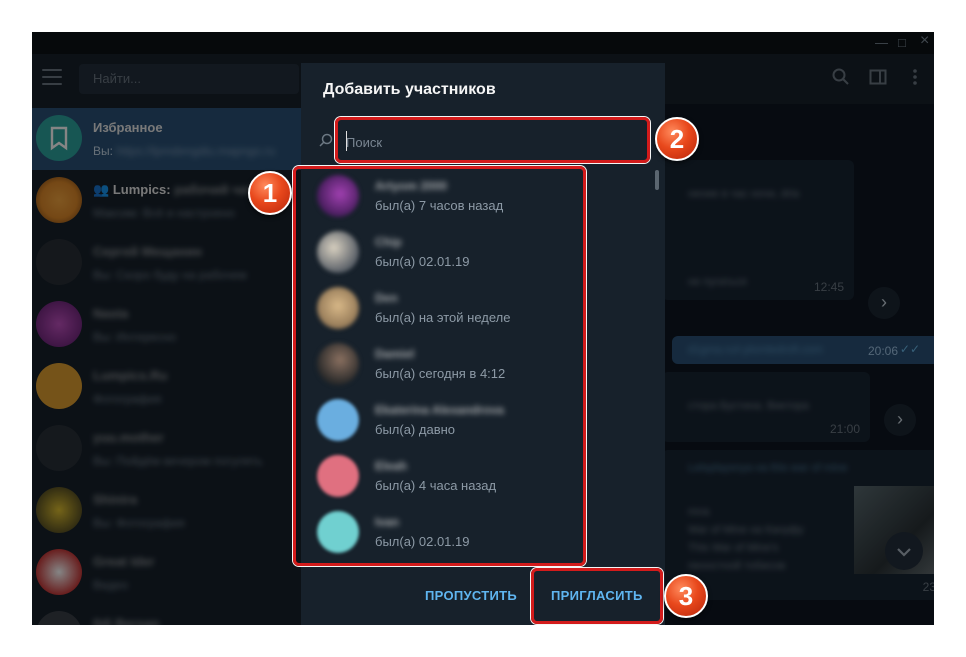 The height and width of the screenshot is (657, 966). I want to click on step-marker-3: 3, so click(686, 596).